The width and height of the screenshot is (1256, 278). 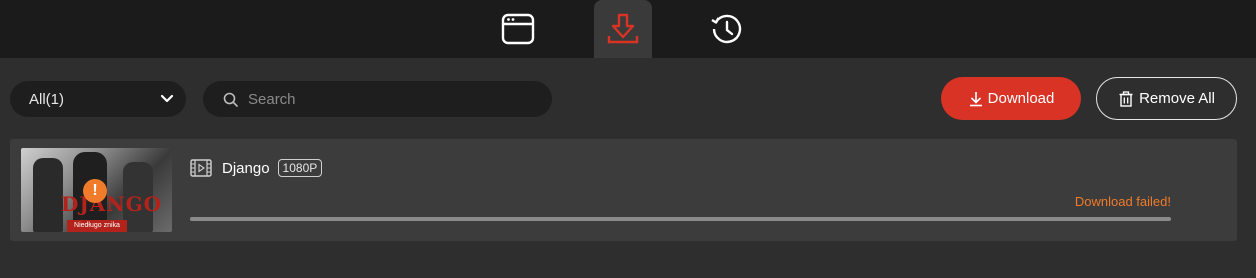 What do you see at coordinates (975, 98) in the screenshot?
I see `download-arrow-icon` at bounding box center [975, 98].